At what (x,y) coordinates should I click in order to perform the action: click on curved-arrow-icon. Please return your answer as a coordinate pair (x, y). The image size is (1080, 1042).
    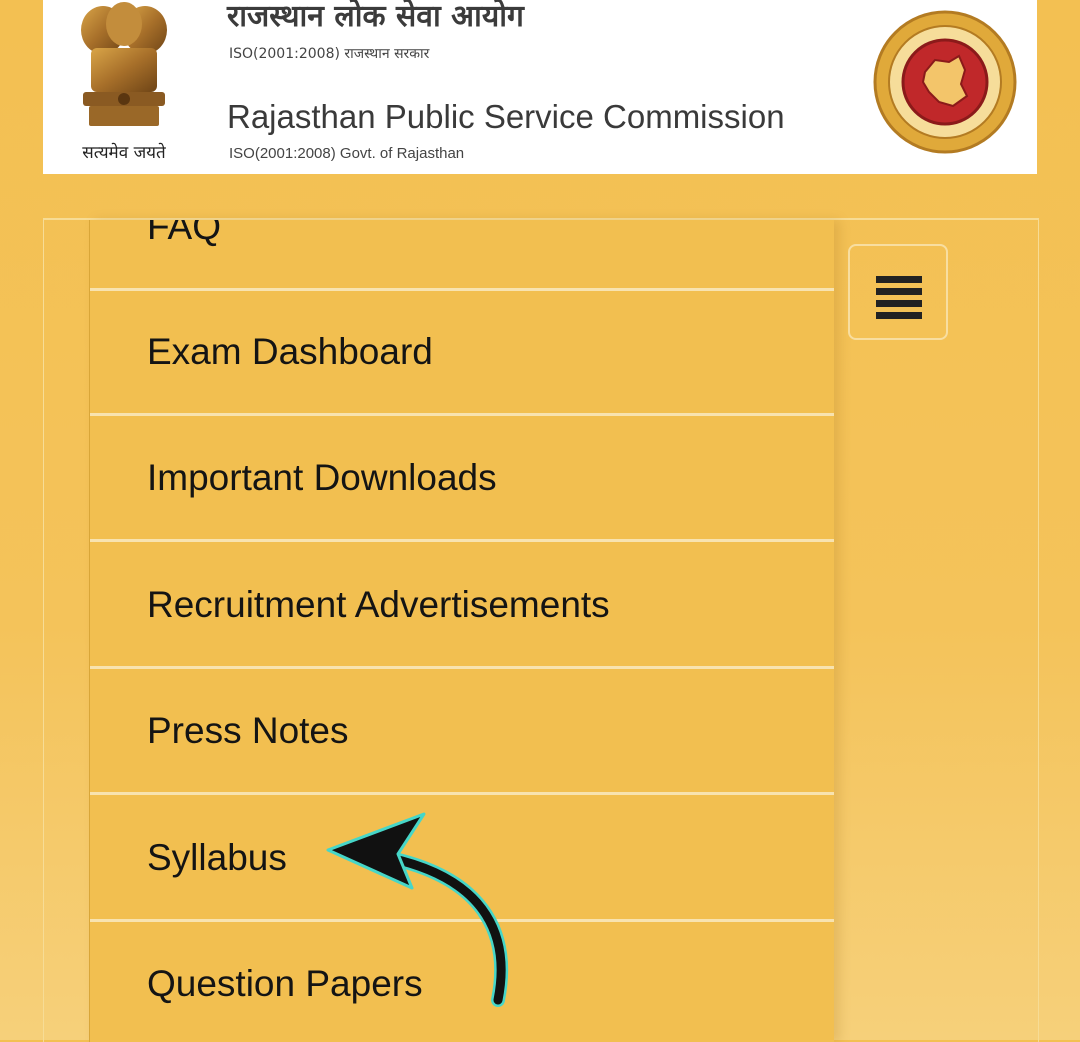
    Looking at the image, I should click on (417, 909).